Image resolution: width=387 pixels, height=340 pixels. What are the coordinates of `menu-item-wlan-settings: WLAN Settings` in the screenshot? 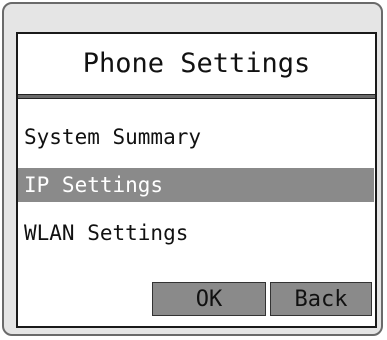 It's located at (196, 233).